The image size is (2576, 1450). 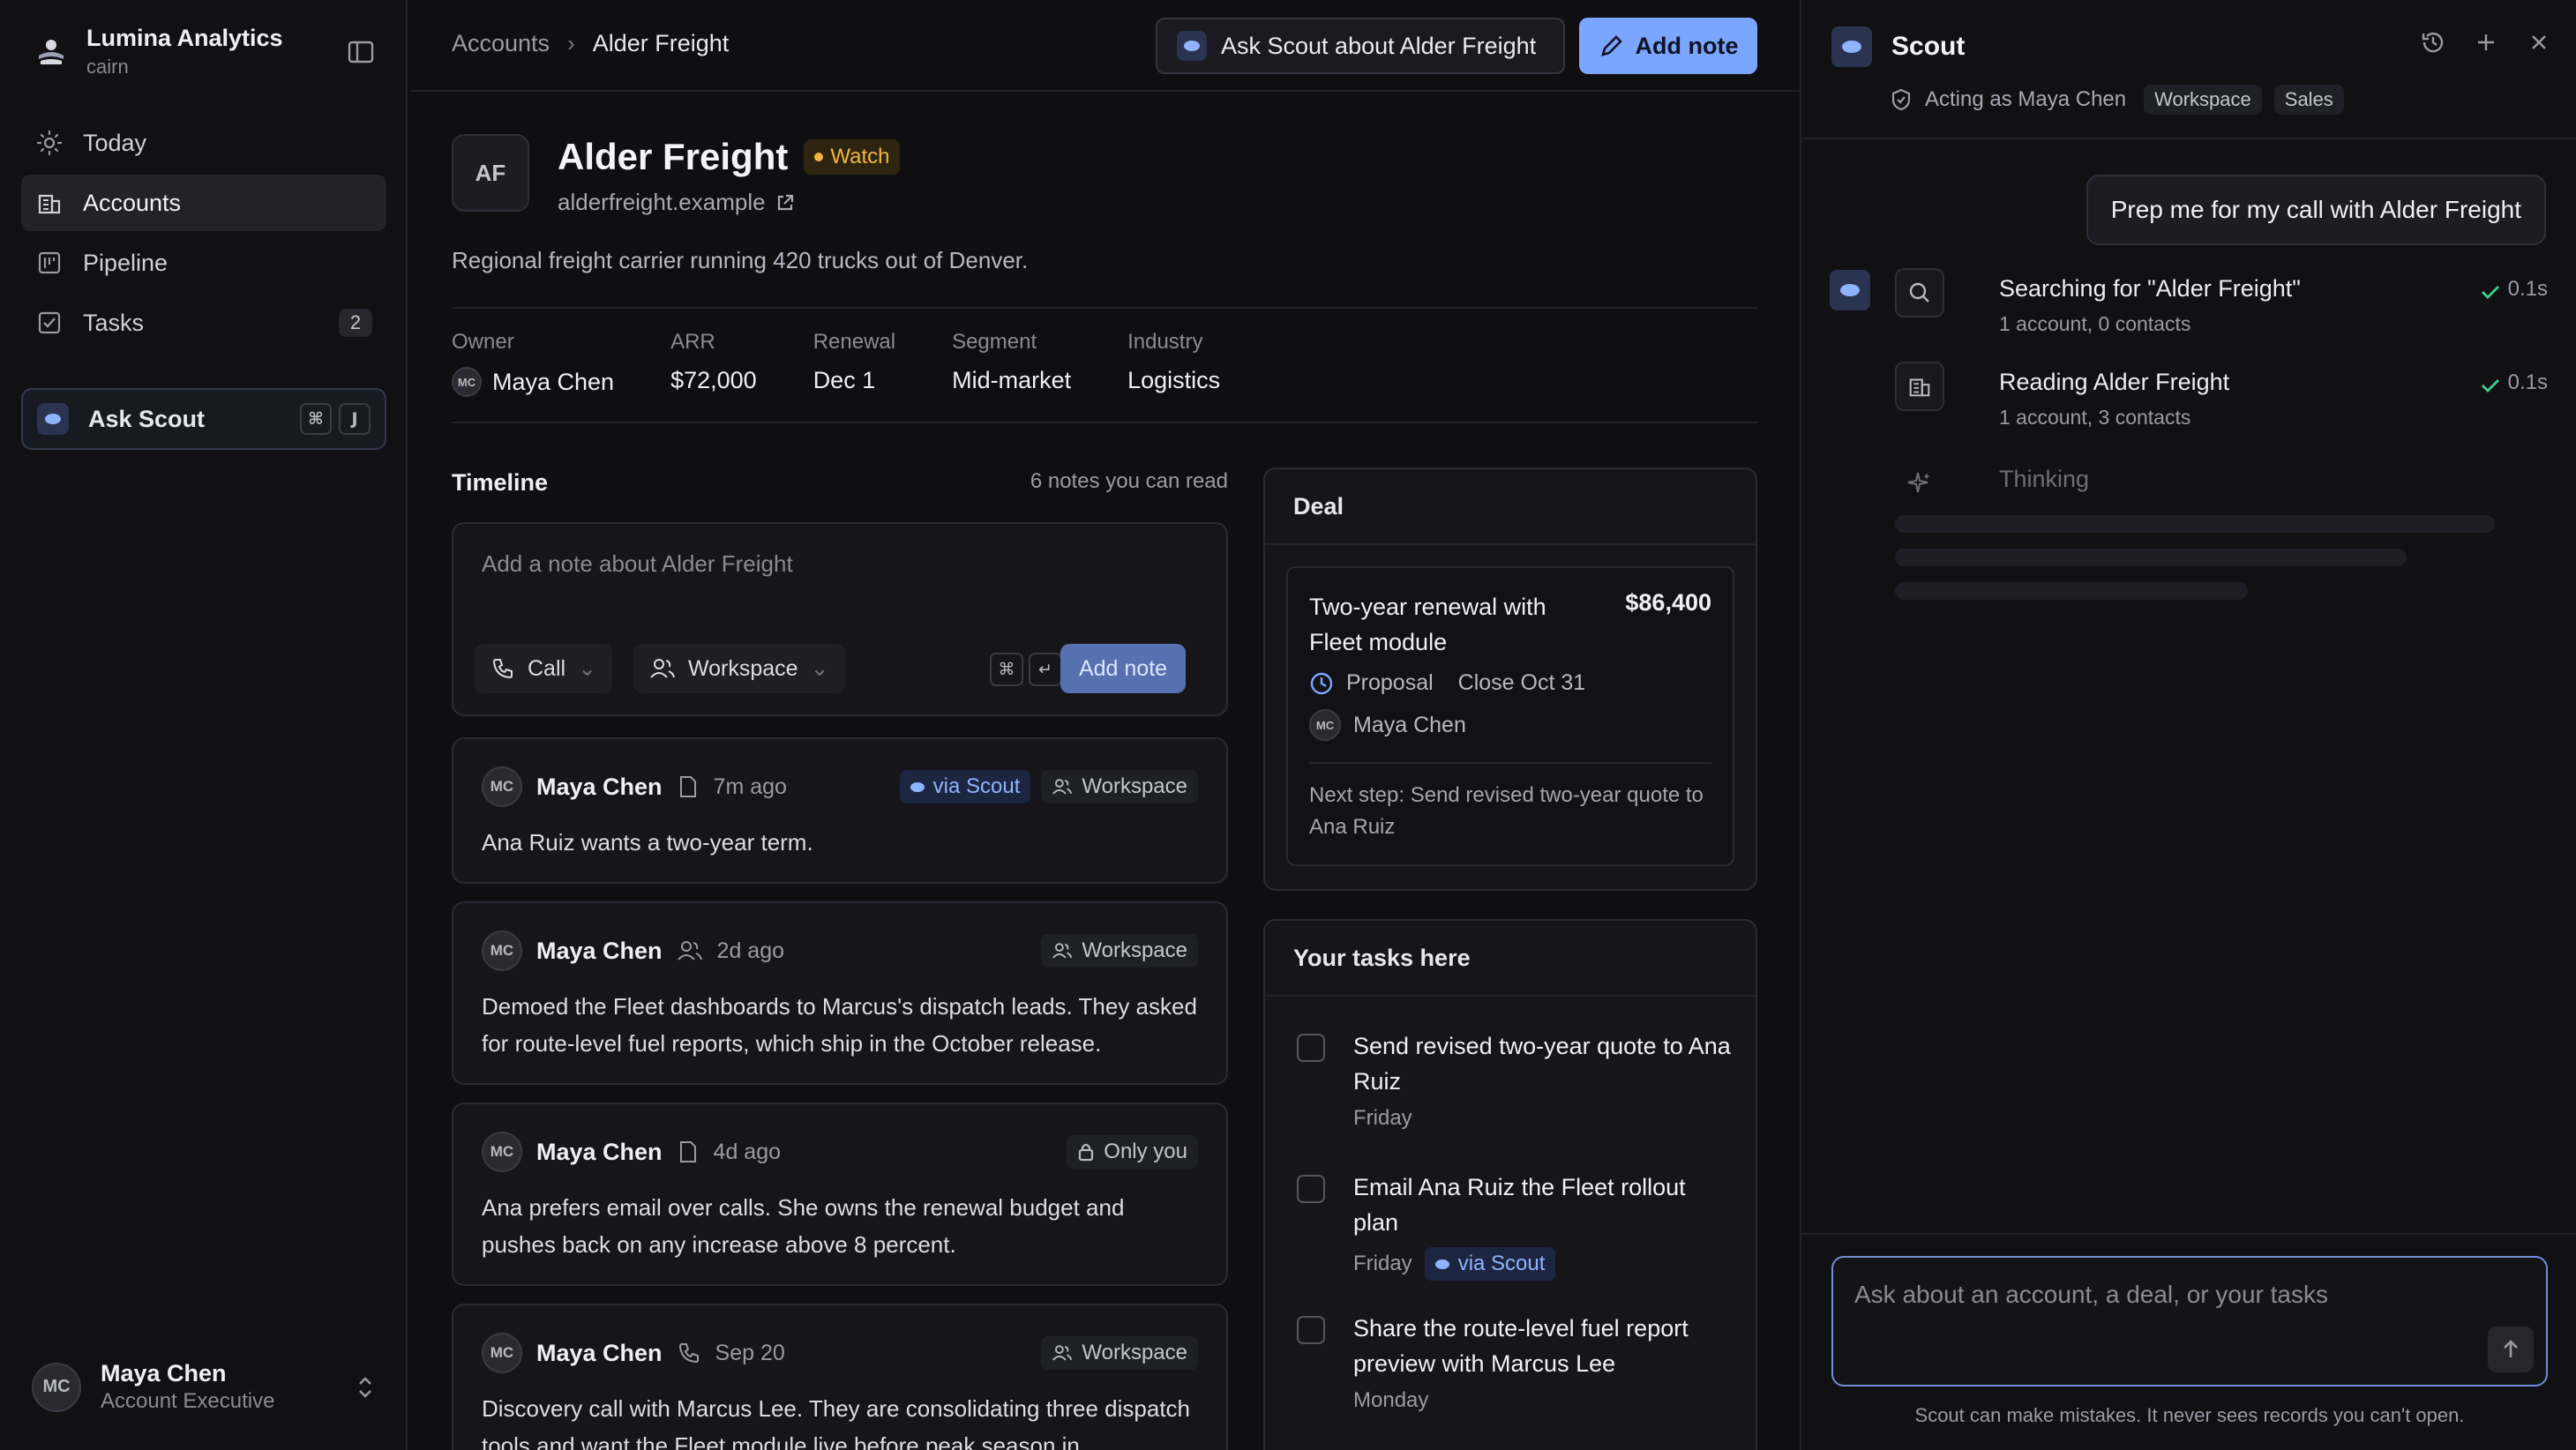 I want to click on status-label: Watch, so click(x=860, y=156).